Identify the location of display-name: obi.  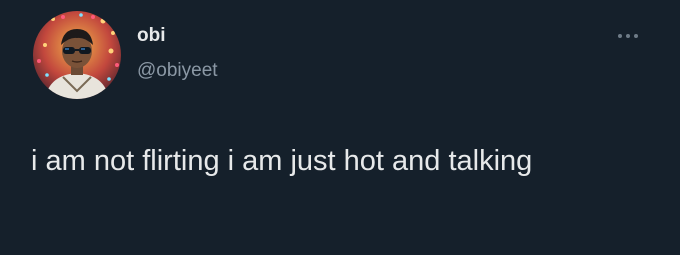
(151, 36).